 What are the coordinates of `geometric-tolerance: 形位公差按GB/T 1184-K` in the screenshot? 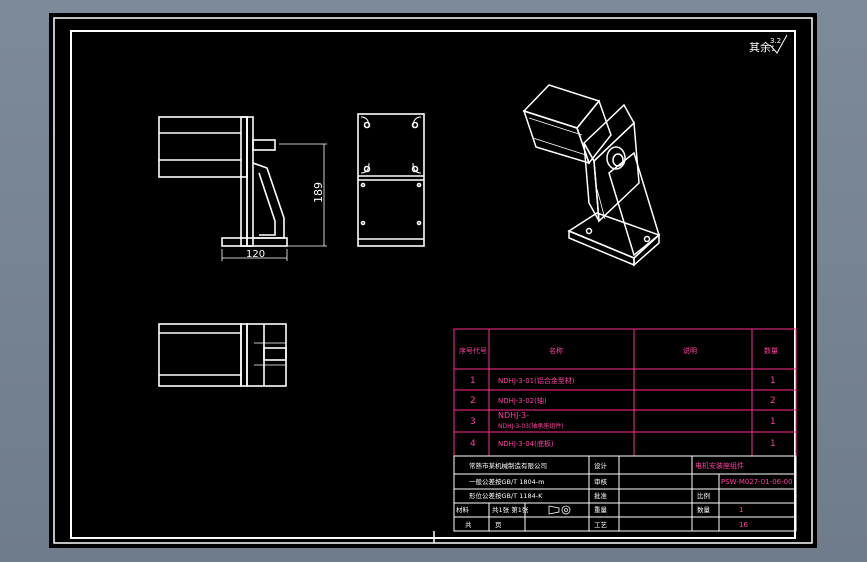 It's located at (506, 495).